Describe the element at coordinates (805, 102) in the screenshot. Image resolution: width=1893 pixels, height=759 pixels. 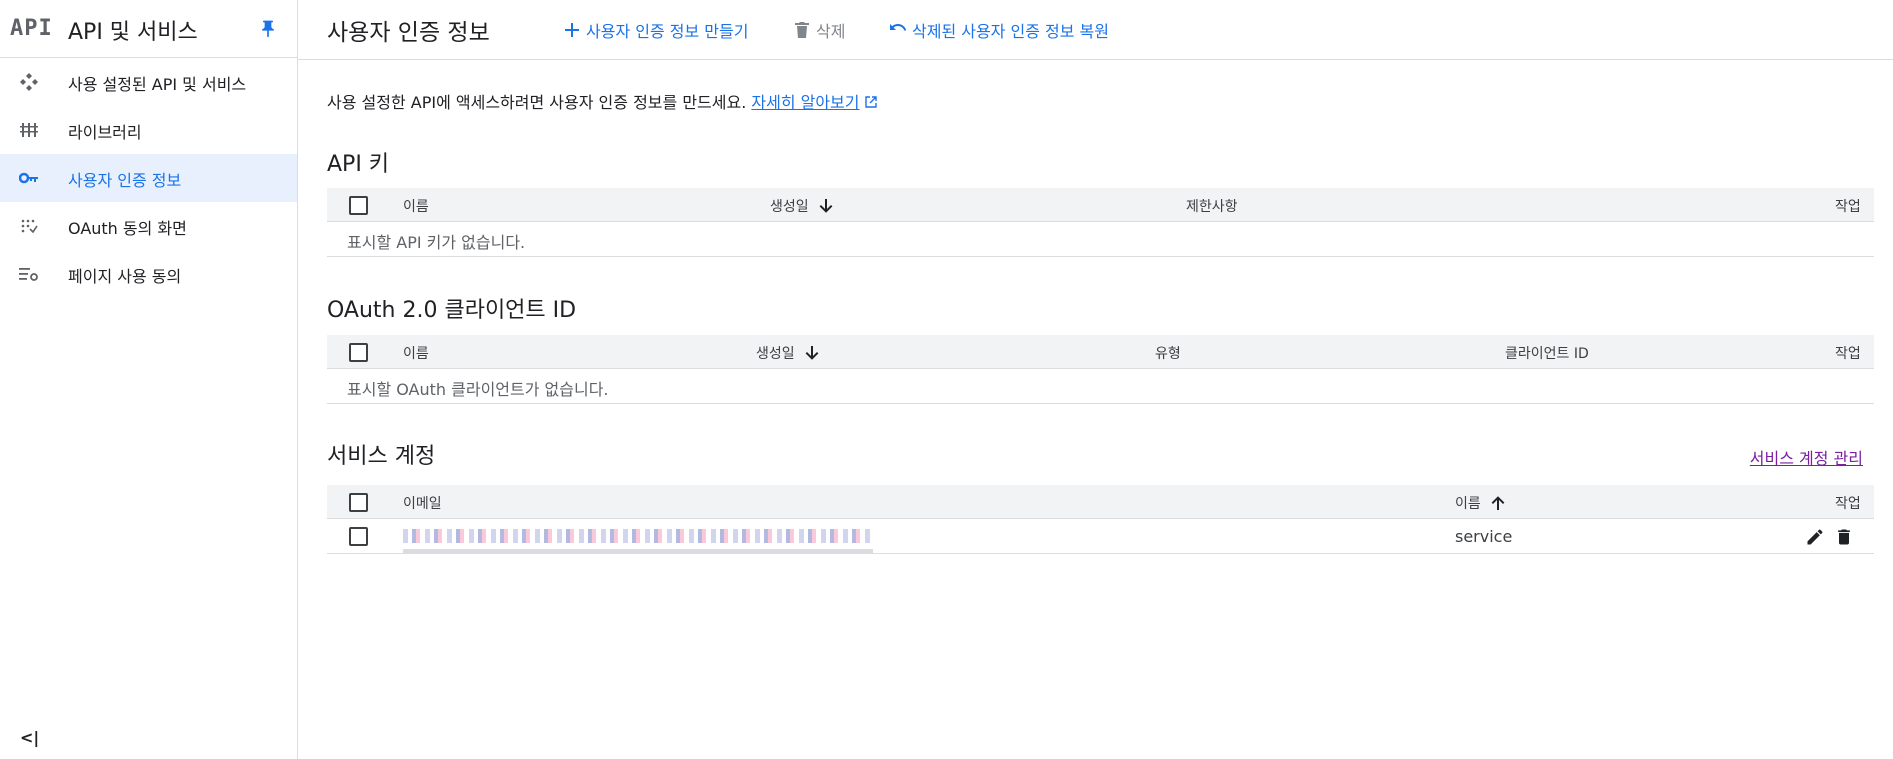
I see `learn-more-link: 자세히 알아보기` at that location.